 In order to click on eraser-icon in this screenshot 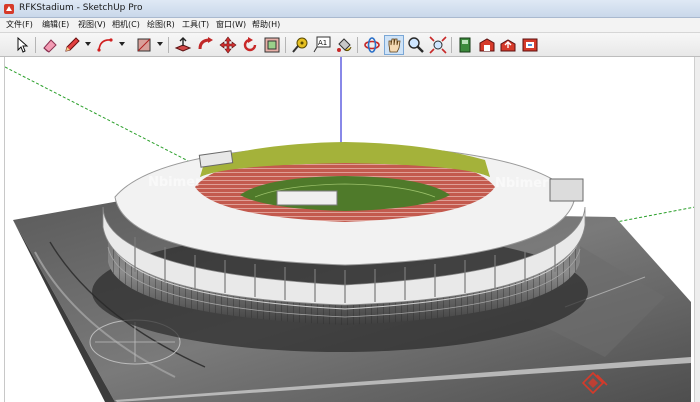, I will do `click(50, 46)`.